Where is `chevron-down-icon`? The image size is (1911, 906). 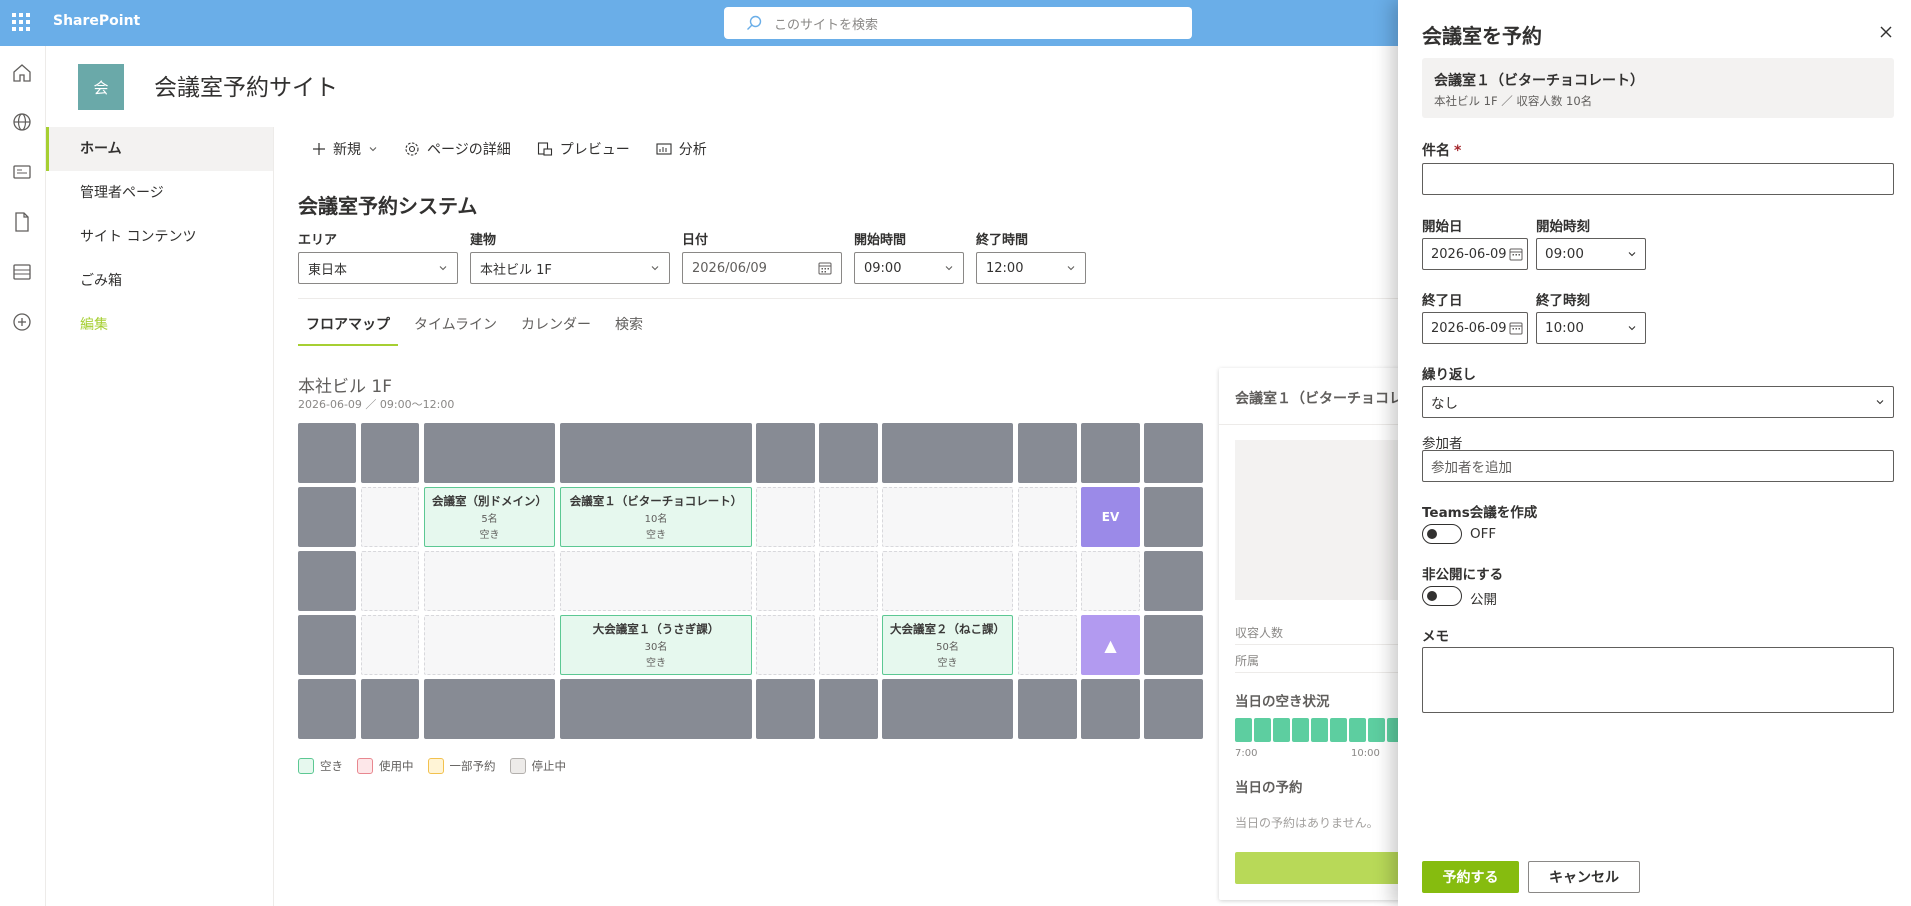 chevron-down-icon is located at coordinates (949, 268).